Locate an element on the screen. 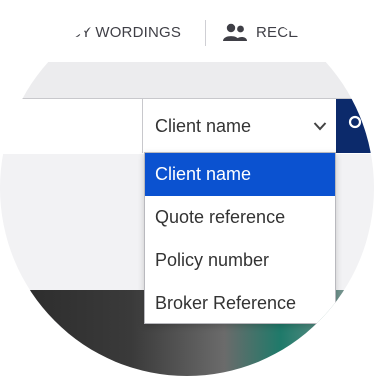 The width and height of the screenshot is (374, 376). header-band is located at coordinates (187, 80).